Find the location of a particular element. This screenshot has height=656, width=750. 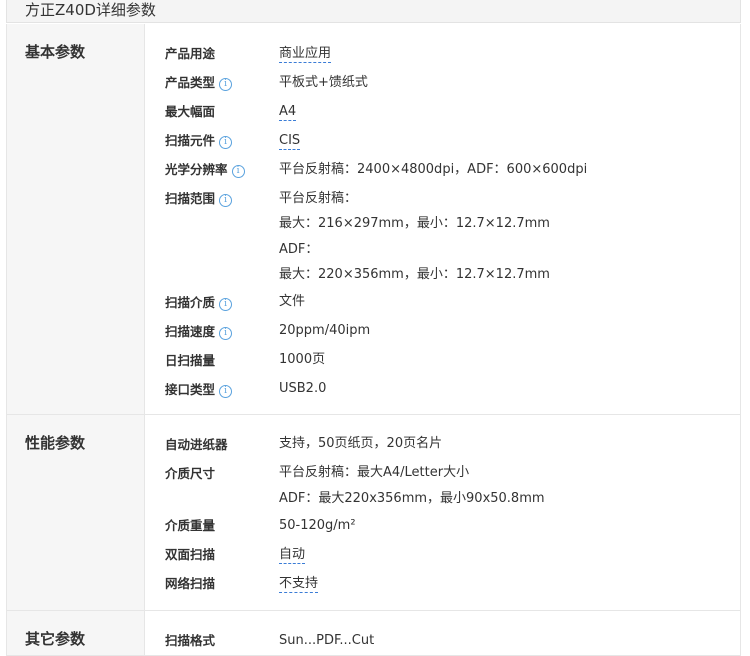

spec-value-line: 文件 is located at coordinates (292, 301).